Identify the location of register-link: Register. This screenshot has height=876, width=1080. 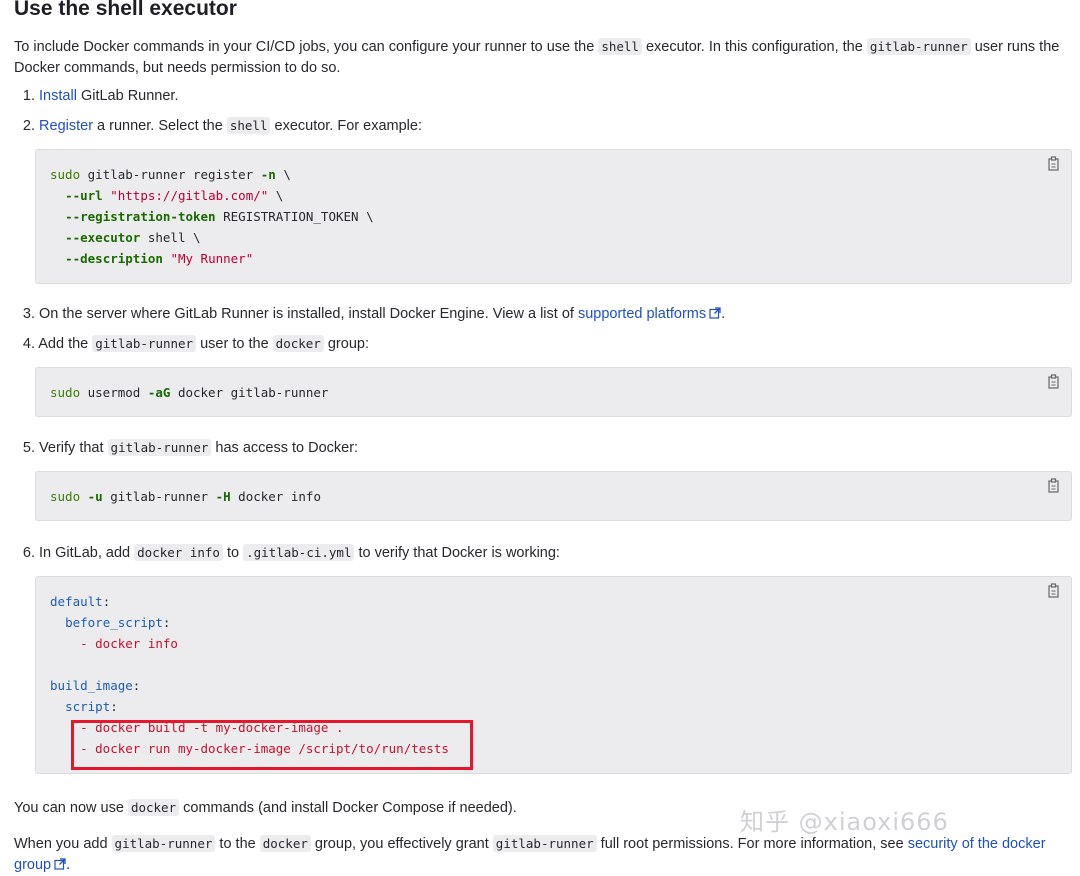
(66, 126).